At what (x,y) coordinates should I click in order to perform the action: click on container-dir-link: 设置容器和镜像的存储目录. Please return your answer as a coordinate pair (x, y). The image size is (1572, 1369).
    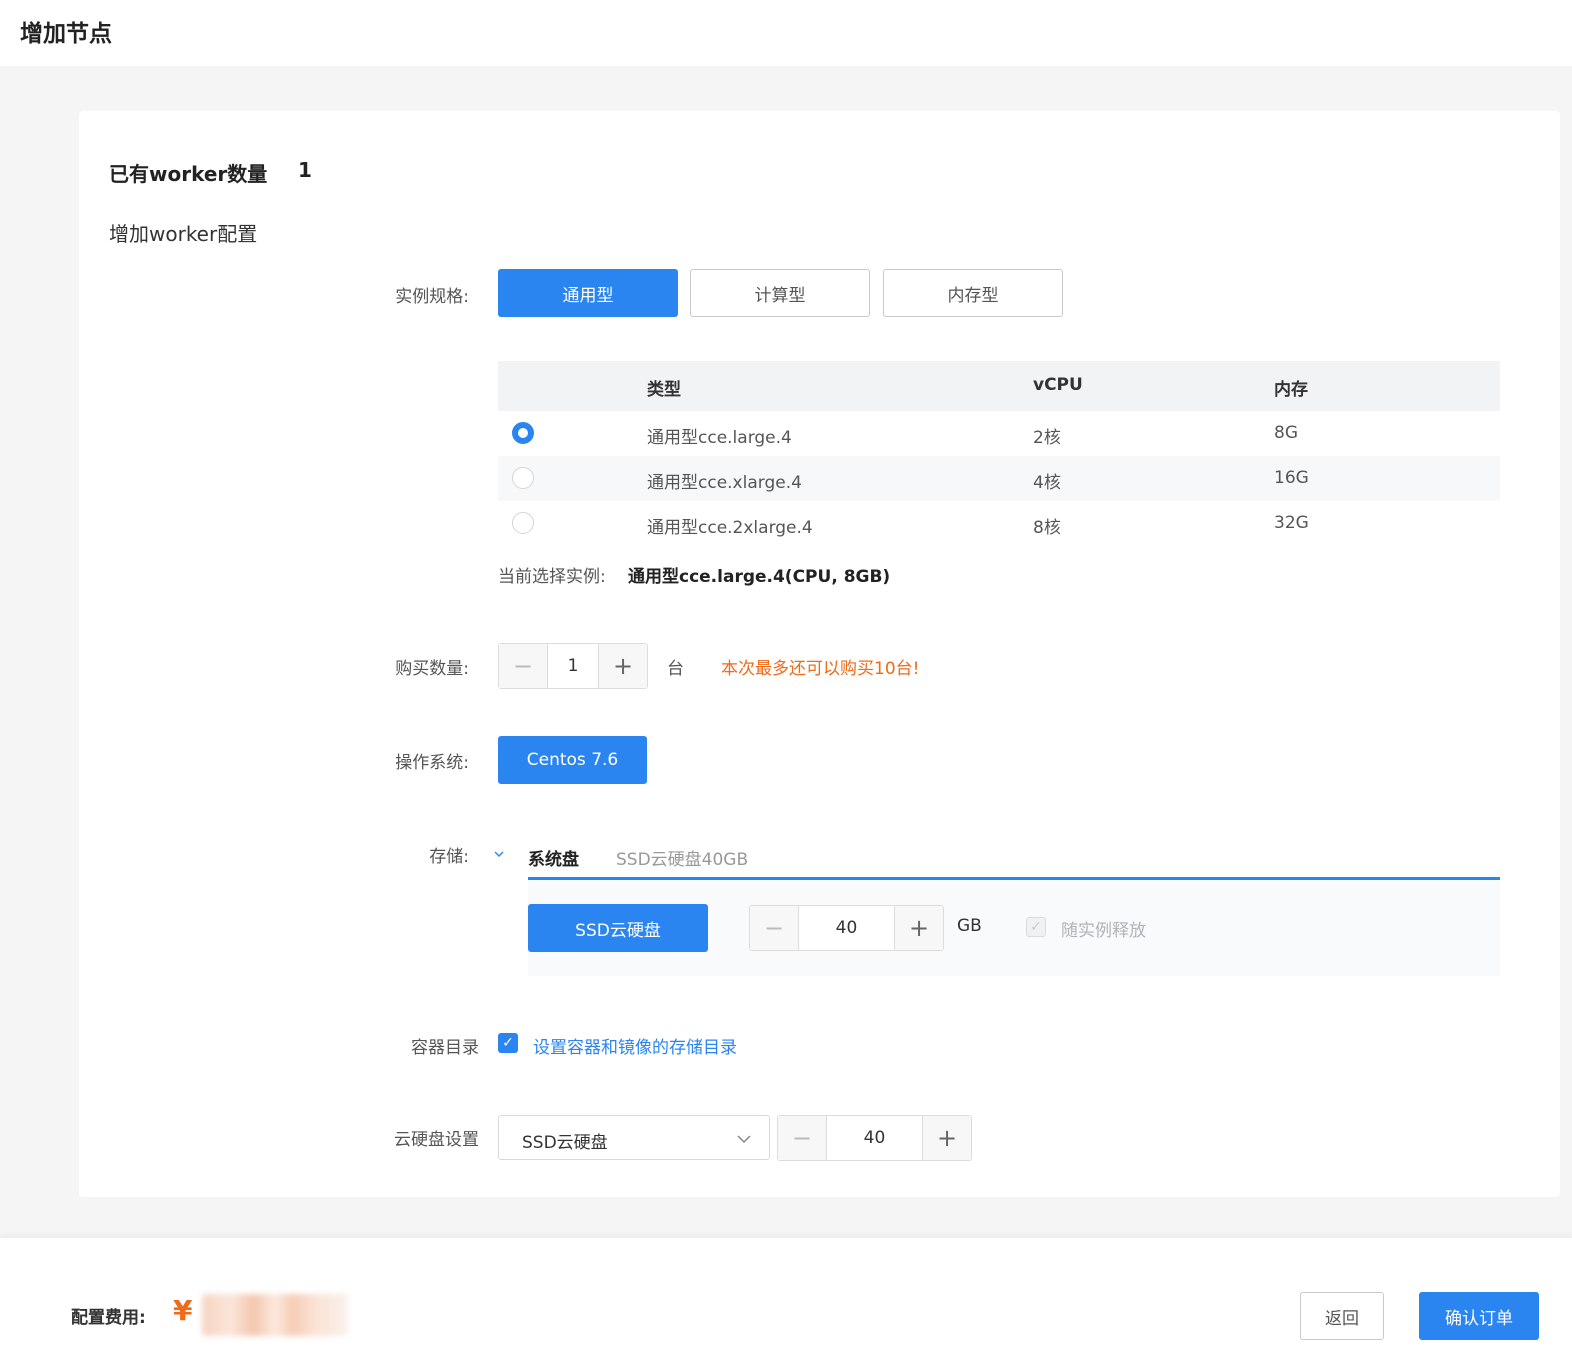
    Looking at the image, I should click on (635, 1045).